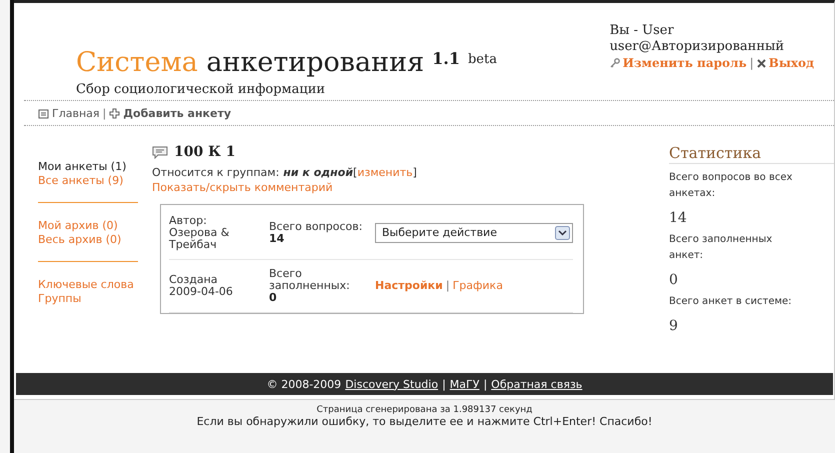 This screenshot has width=835, height=453. I want to click on created-date: 2009-04-06, so click(201, 292).